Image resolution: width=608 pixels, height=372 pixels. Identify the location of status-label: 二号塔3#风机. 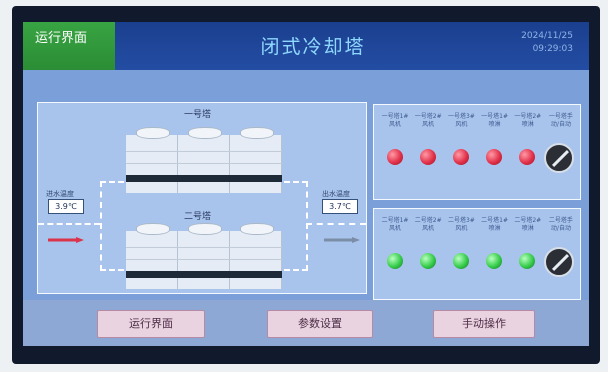
(461, 224).